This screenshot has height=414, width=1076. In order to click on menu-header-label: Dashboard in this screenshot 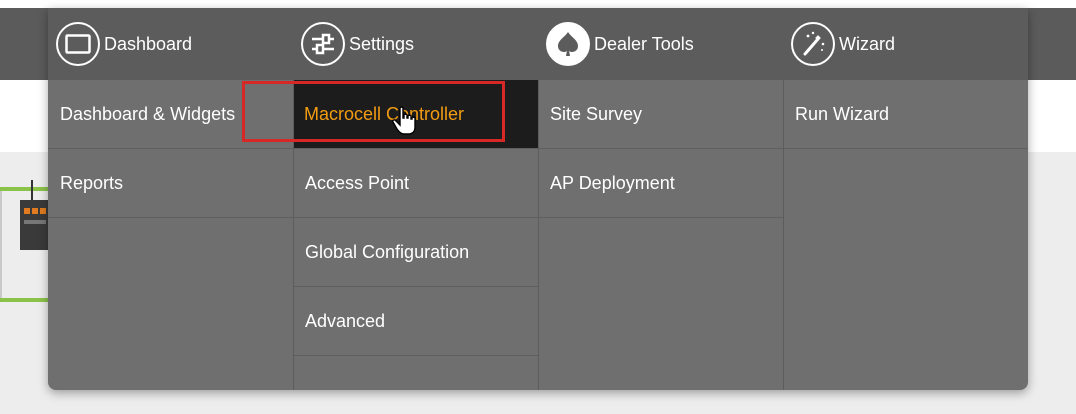, I will do `click(148, 43)`.